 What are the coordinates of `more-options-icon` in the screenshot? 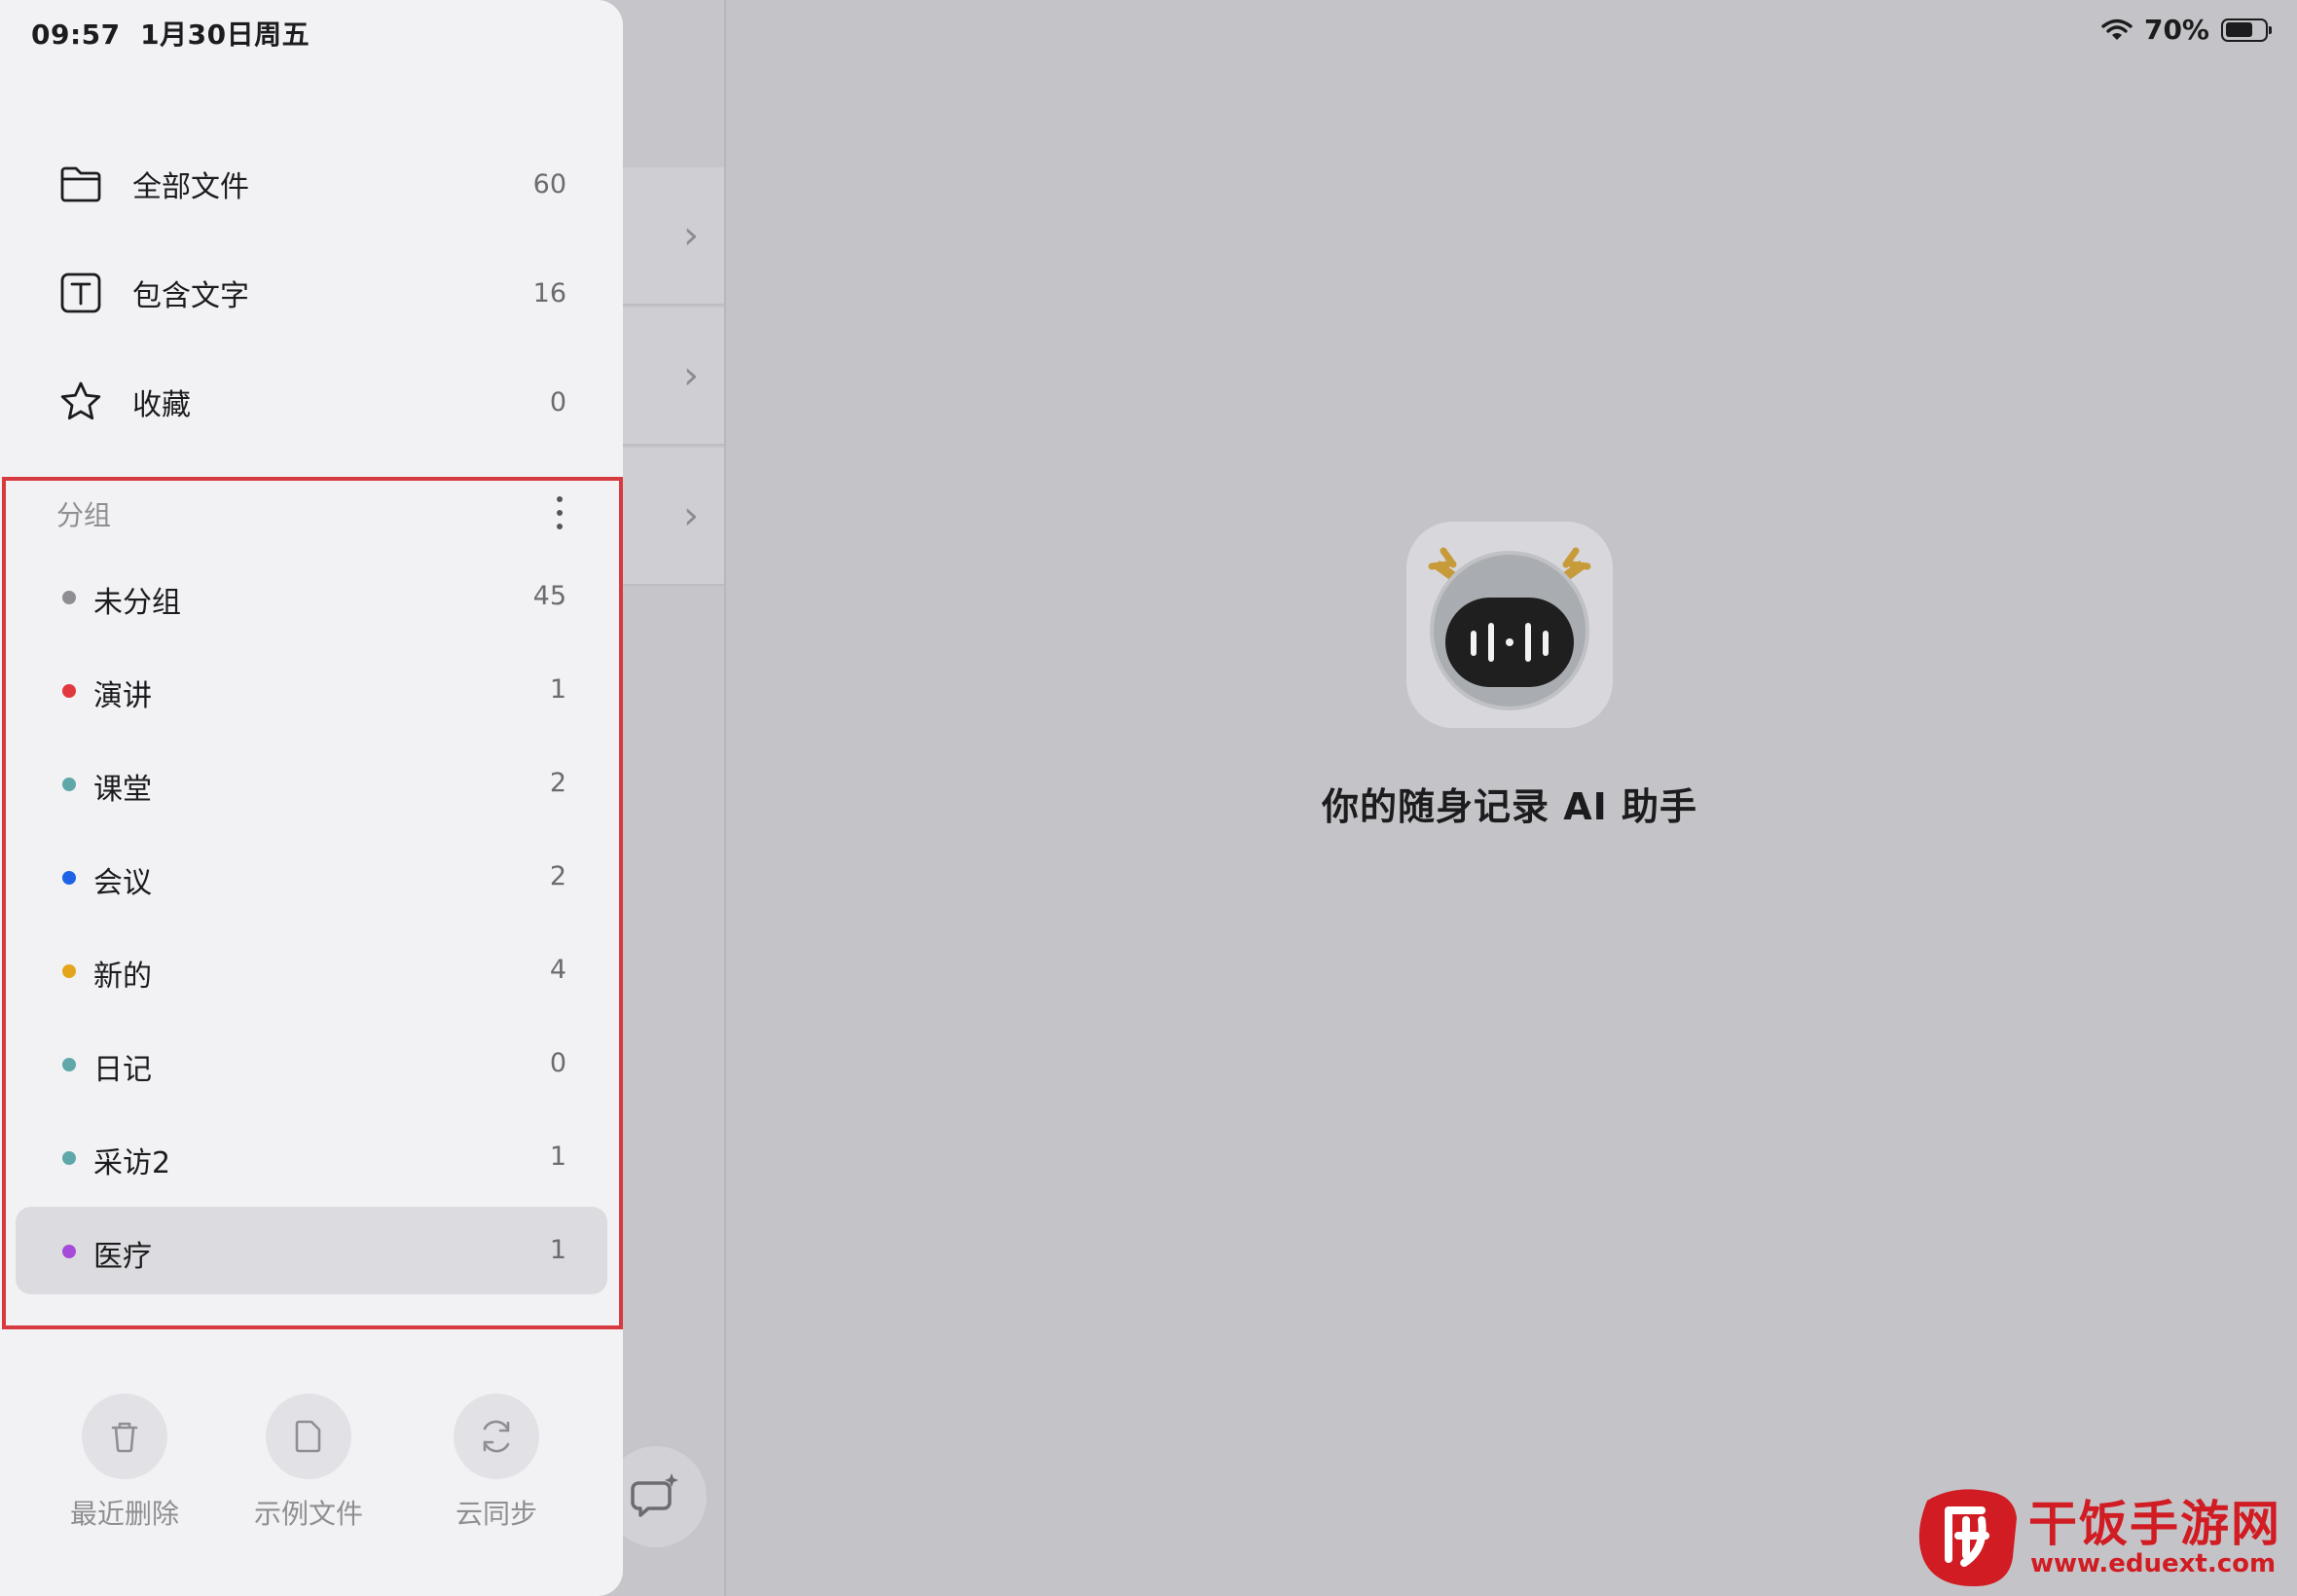 It's located at (559, 512).